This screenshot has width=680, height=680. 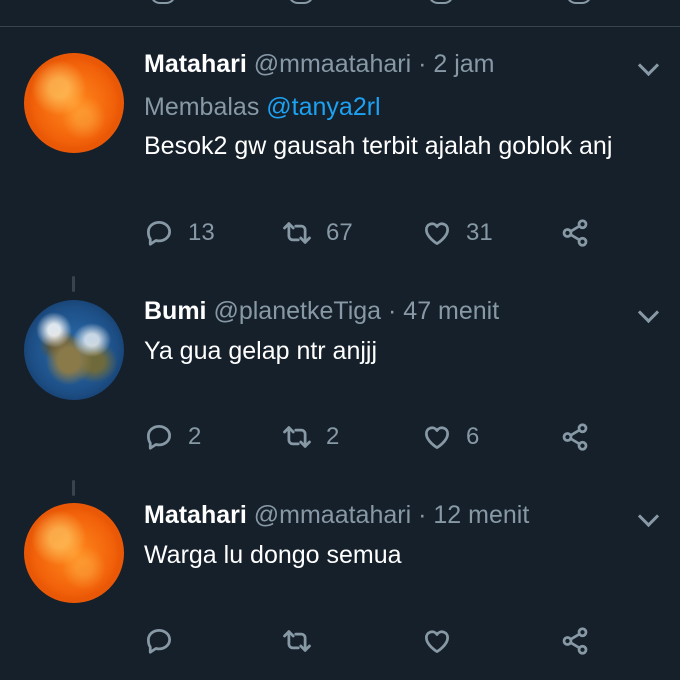 What do you see at coordinates (202, 107) in the screenshot?
I see `reply-prefix: Membalas` at bounding box center [202, 107].